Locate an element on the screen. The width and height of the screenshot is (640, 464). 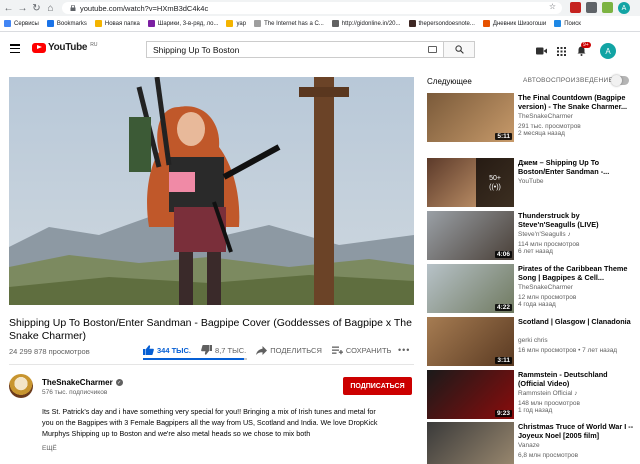
video-thumbnail: 4:22 is located at coordinates (470, 288).